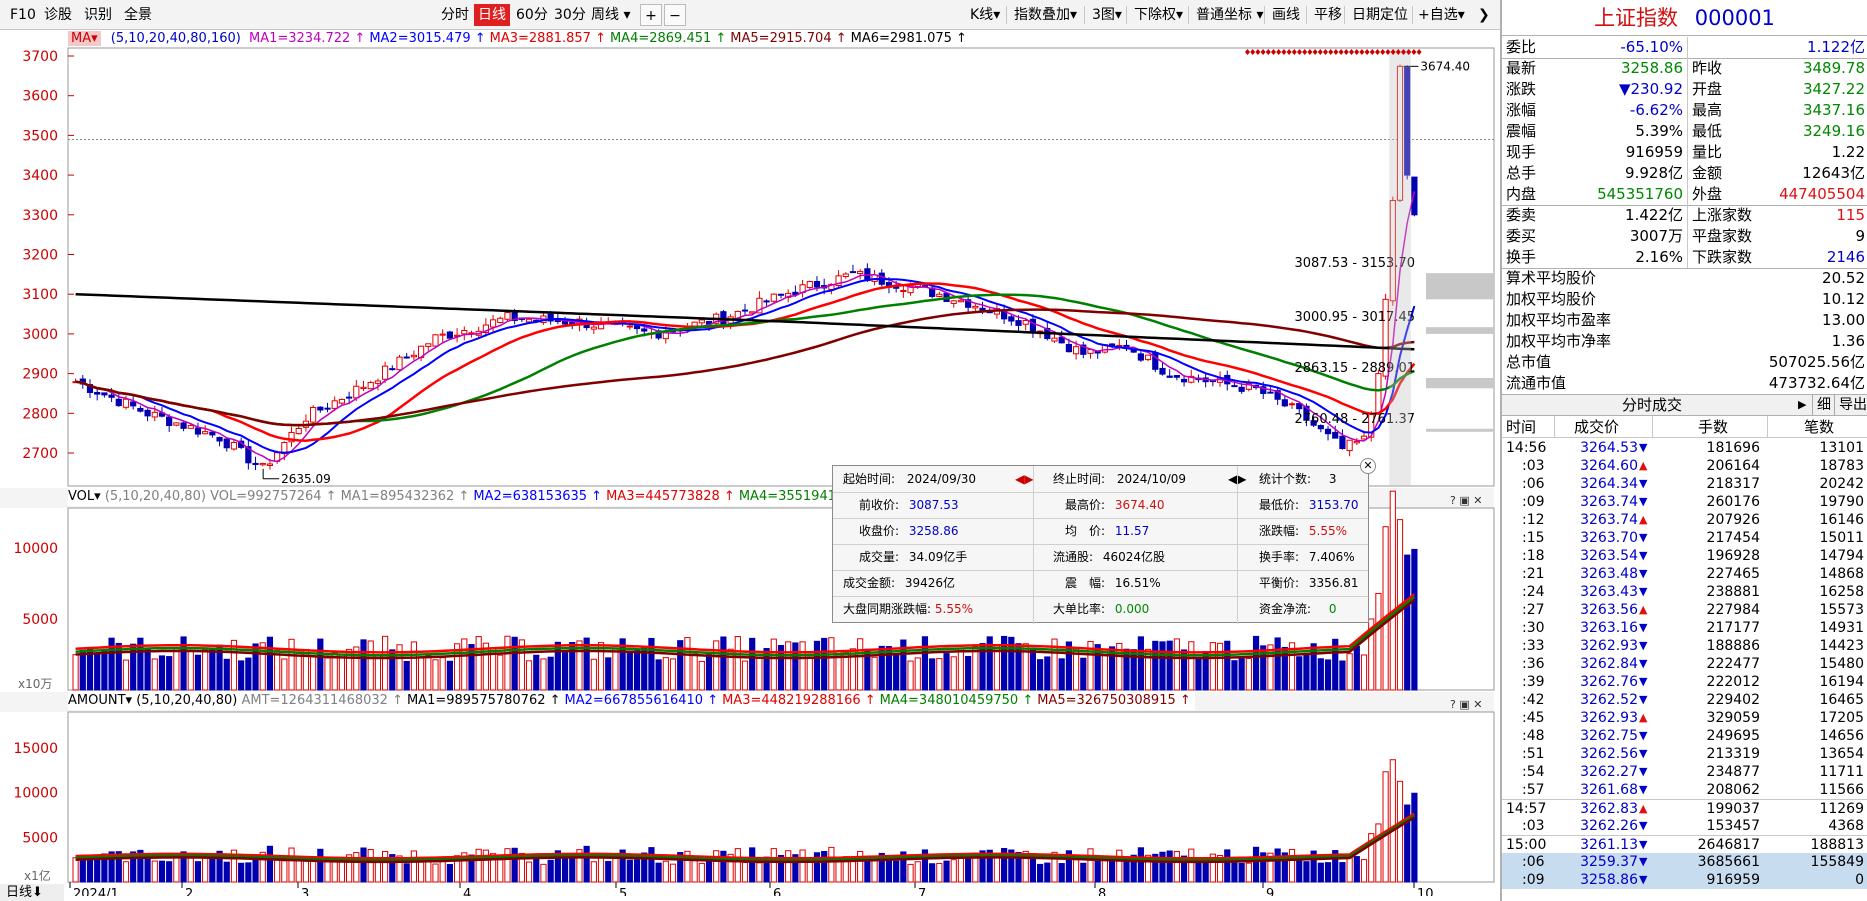 The width and height of the screenshot is (1867, 901). Describe the element at coordinates (1841, 664) in the screenshot. I see `trade-count: 15480` at that location.